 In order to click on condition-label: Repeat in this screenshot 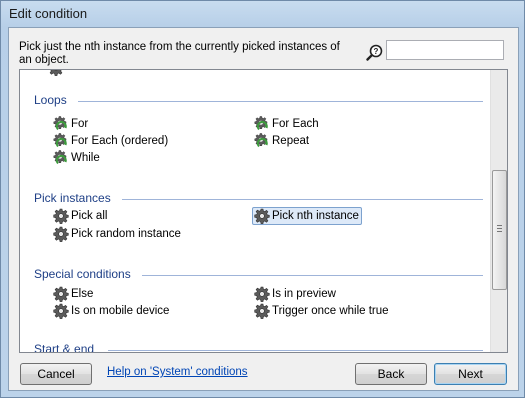, I will do `click(291, 141)`.